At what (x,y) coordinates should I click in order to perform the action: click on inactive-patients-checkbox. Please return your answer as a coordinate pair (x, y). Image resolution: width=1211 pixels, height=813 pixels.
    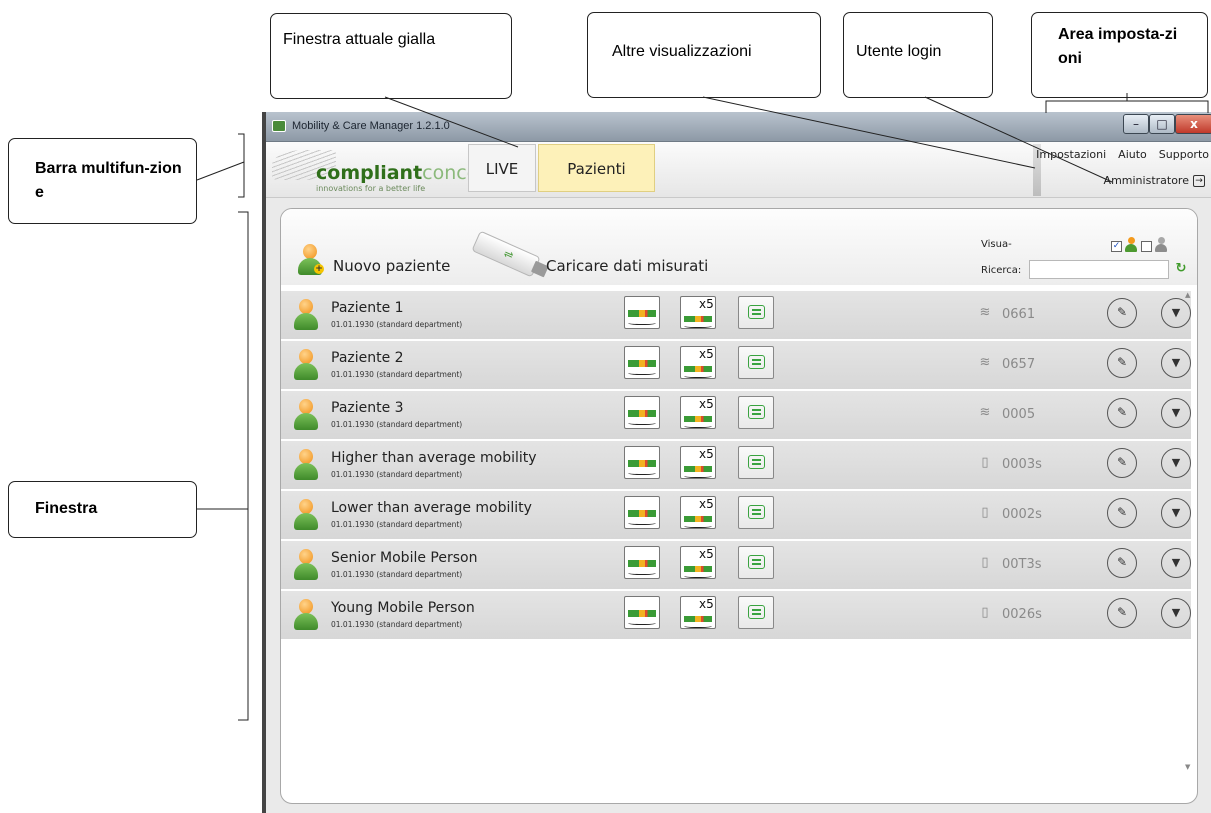
    Looking at the image, I should click on (1146, 246).